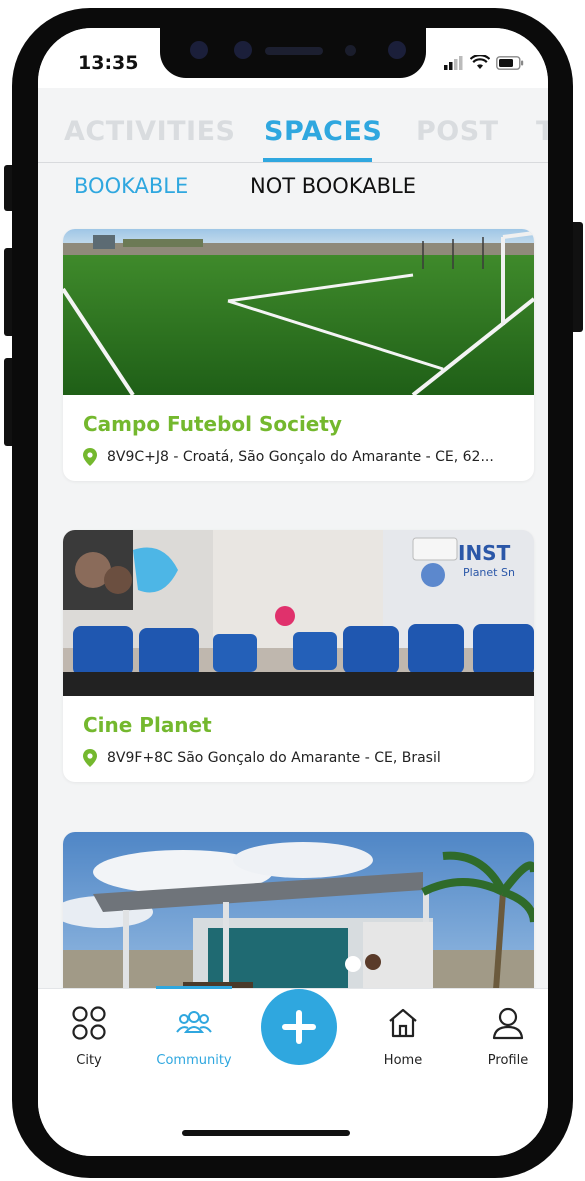 Image resolution: width=585 pixels, height=1181 pixels. Describe the element at coordinates (508, 1060) in the screenshot. I see `nav-label: Profile` at that location.